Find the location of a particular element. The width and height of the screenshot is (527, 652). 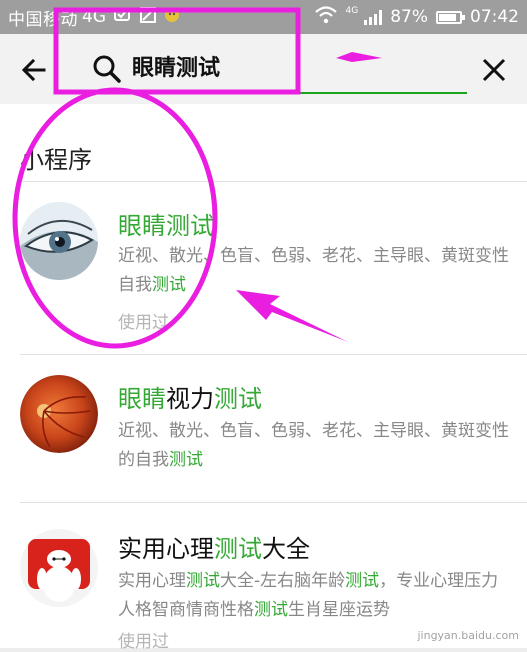

clear-search-icon is located at coordinates (494, 70).